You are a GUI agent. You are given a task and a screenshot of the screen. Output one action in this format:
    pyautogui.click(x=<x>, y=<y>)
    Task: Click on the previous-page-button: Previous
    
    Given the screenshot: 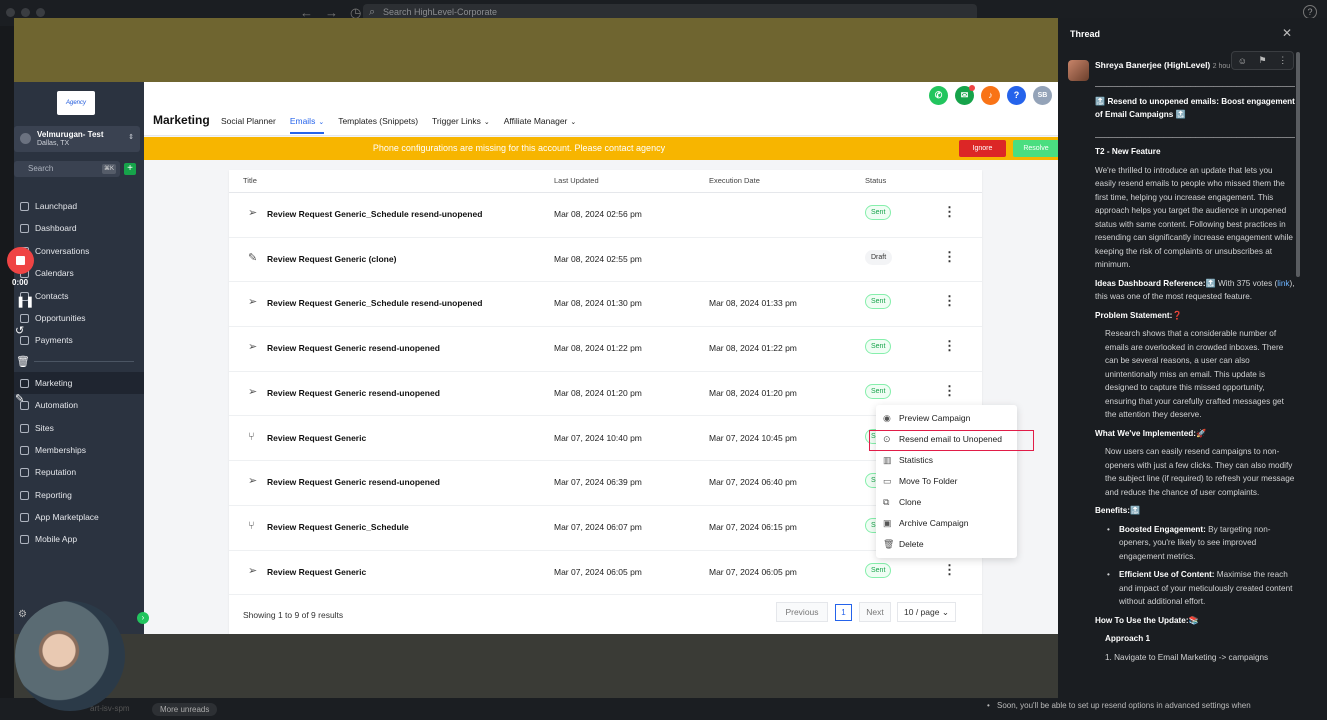 What is the action you would take?
    pyautogui.click(x=802, y=612)
    